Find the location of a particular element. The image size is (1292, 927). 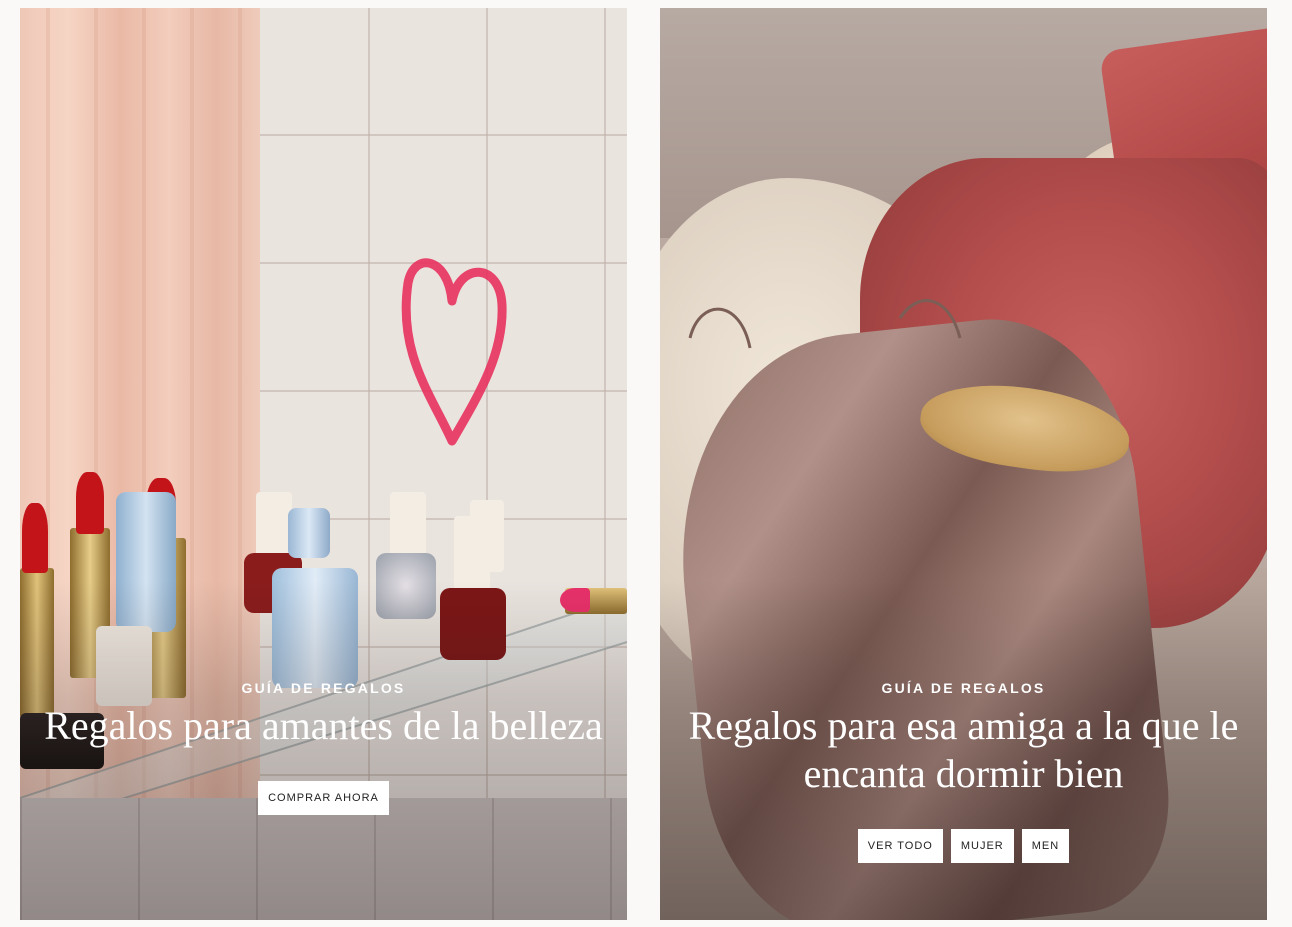

cta-row: COMPRAR AHORA is located at coordinates (323, 798).